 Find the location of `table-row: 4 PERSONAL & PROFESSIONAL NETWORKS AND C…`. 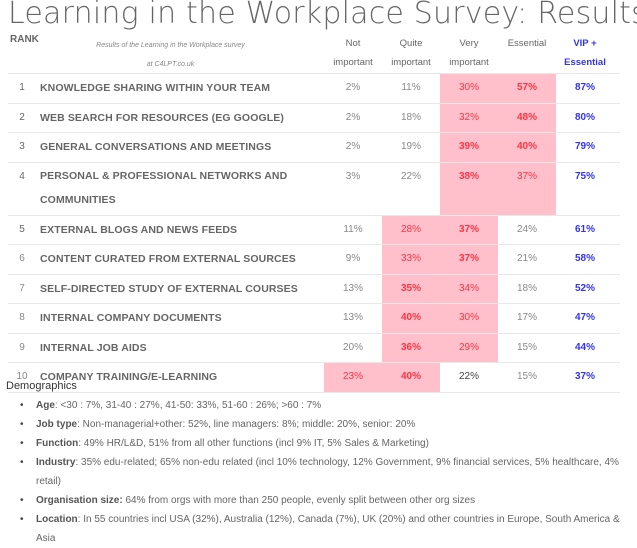

table-row: 4 PERSONAL & PROFESSIONAL NETWORKS AND C… is located at coordinates (314, 188).